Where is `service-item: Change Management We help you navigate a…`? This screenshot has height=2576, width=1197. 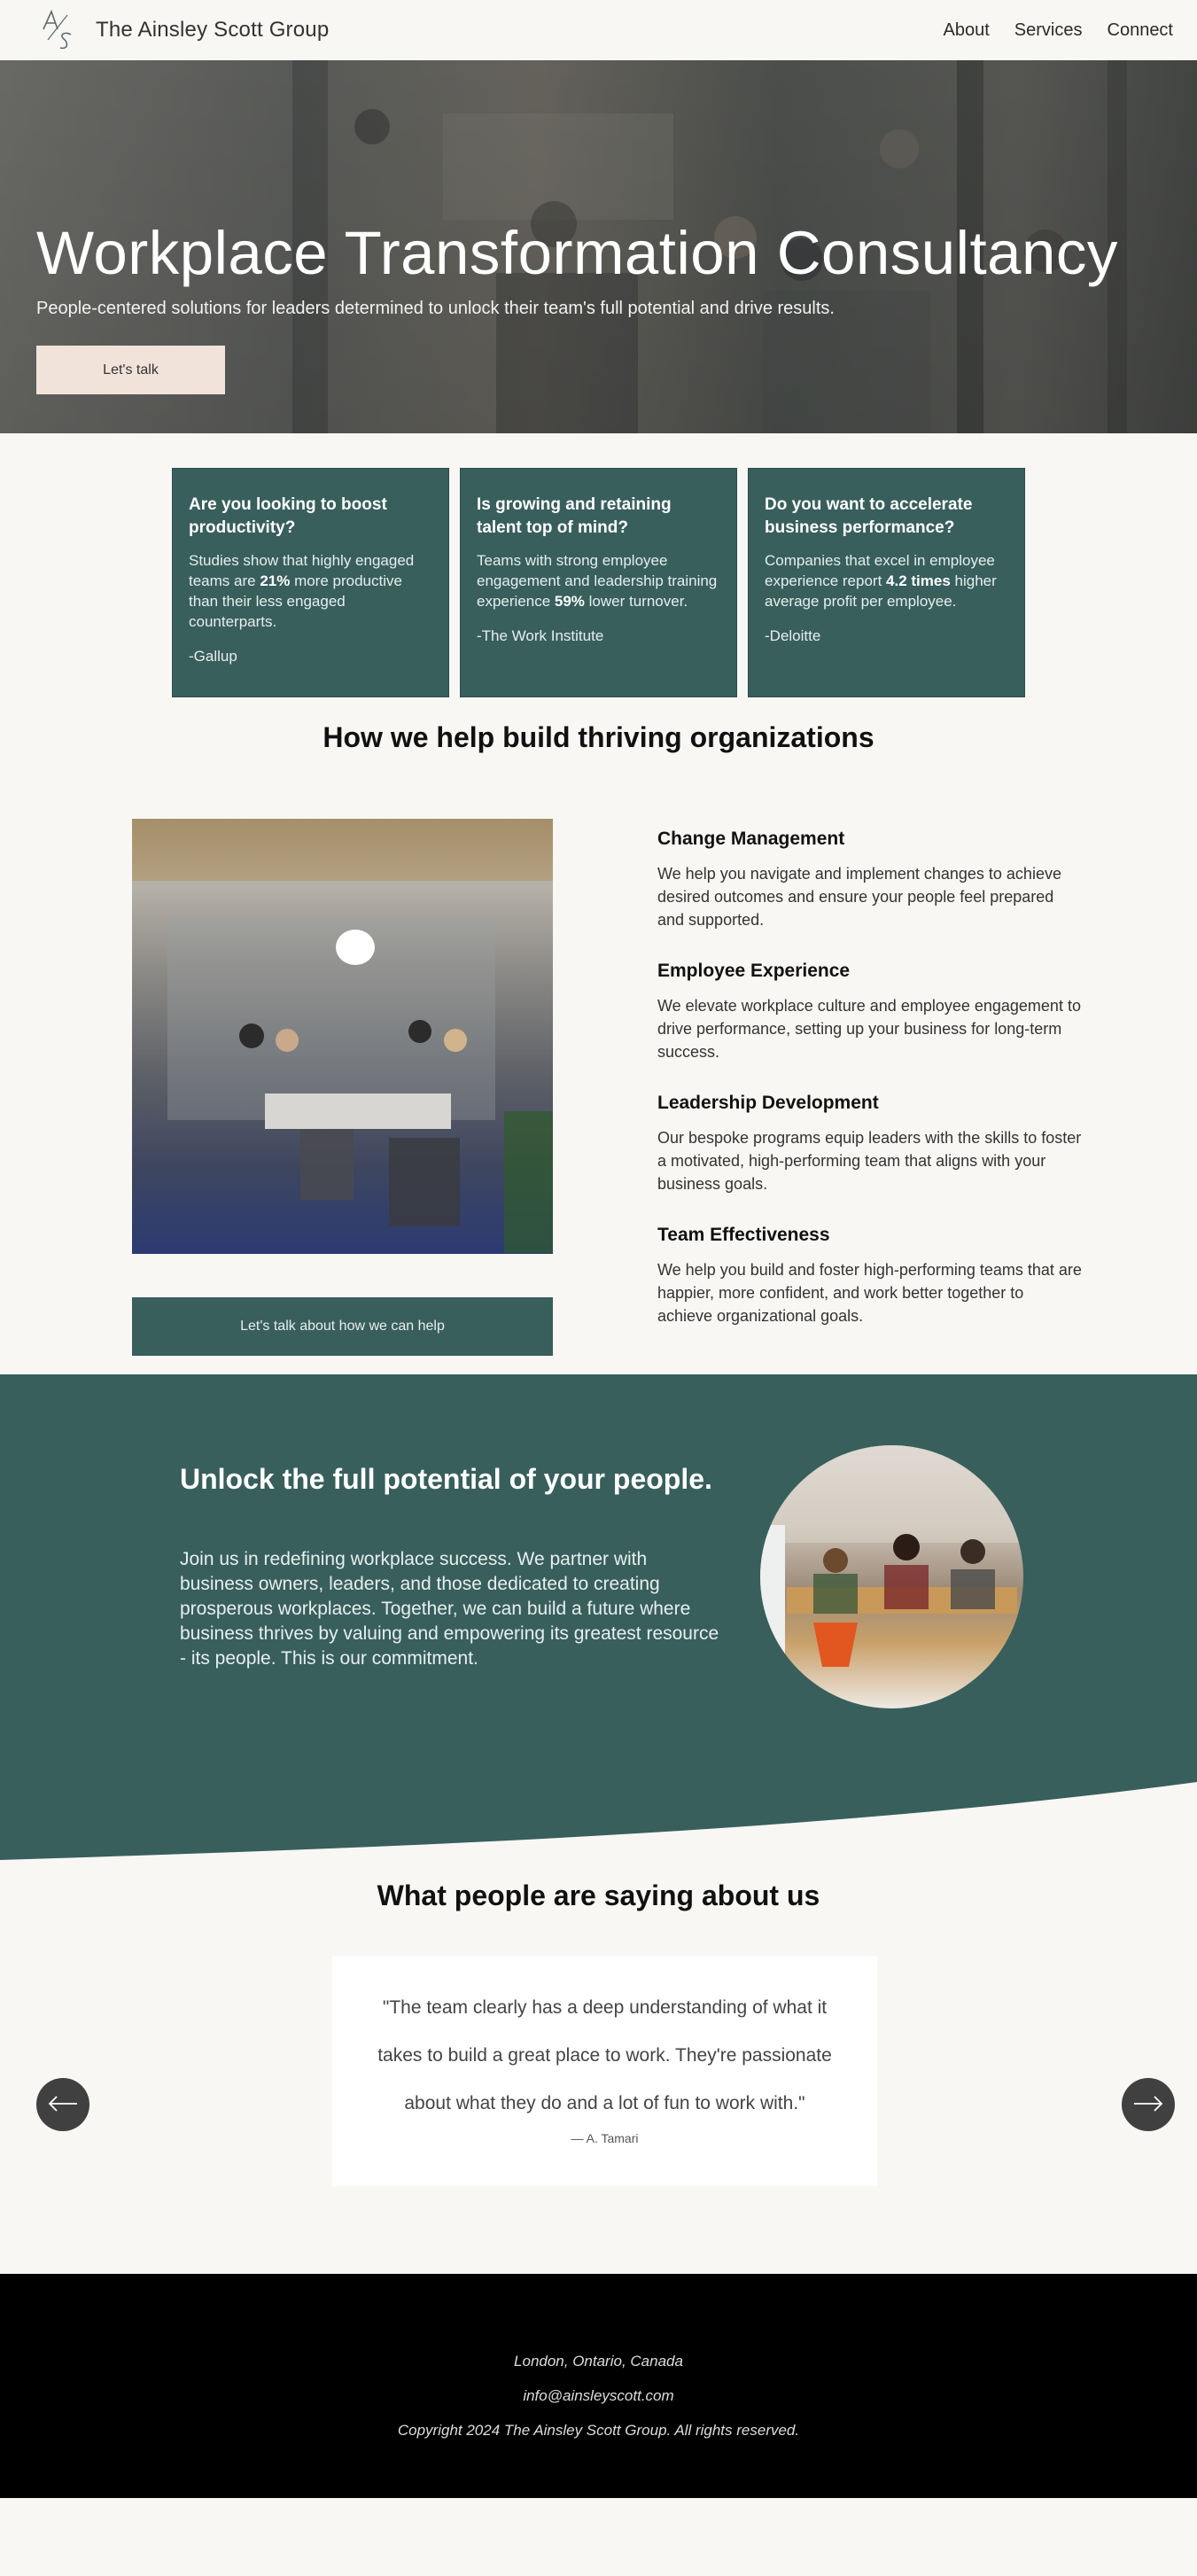 service-item: Change Management We help you navigate a… is located at coordinates (870, 880).